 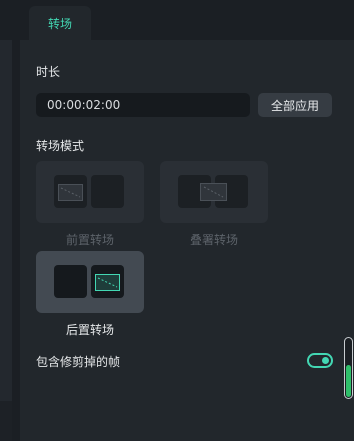 What do you see at coordinates (89, 240) in the screenshot?
I see `mode-option-prefix-label: 前置转场` at bounding box center [89, 240].